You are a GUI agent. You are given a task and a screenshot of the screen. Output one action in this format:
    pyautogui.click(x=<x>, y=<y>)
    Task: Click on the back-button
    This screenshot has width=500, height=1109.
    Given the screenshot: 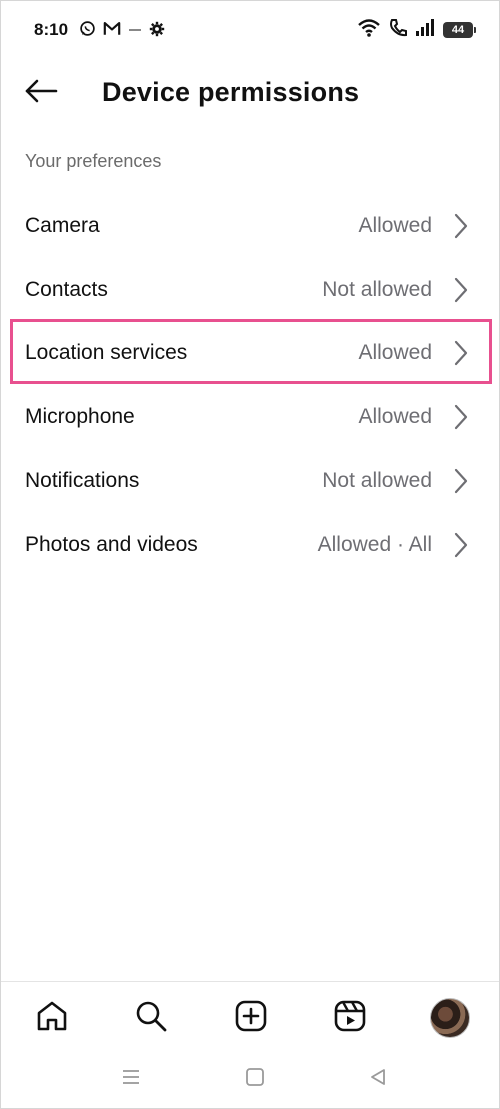 What is the action you would take?
    pyautogui.click(x=41, y=93)
    